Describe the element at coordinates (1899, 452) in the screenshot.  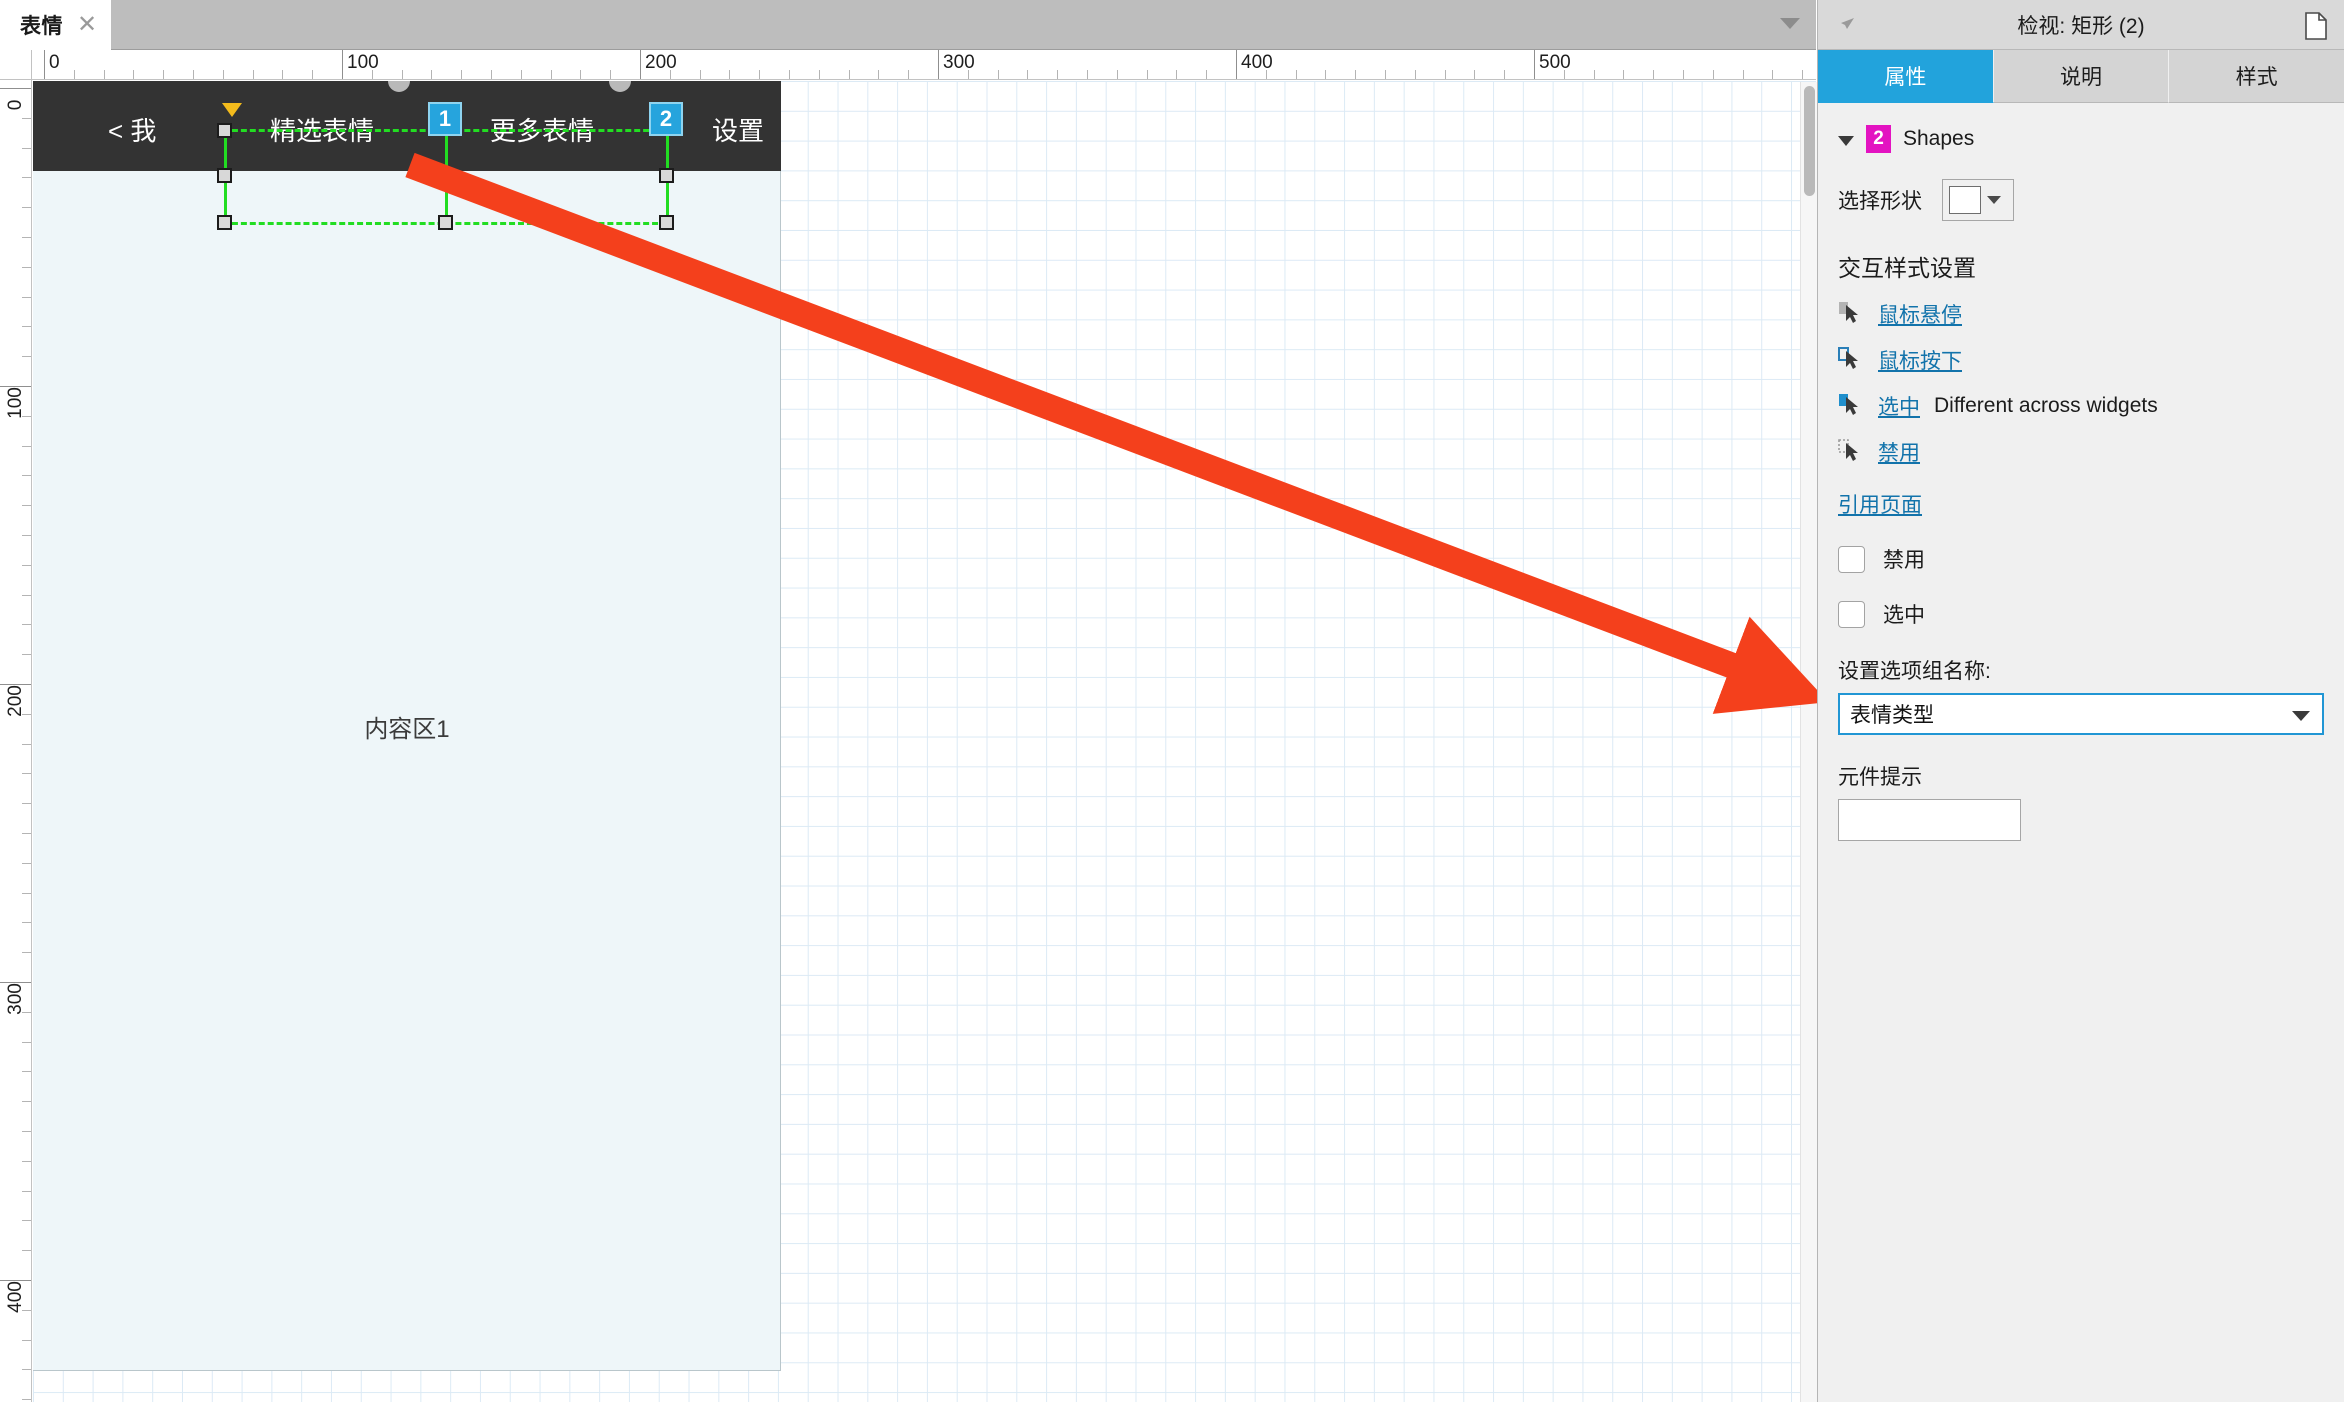
I see `link-disabled-style: 禁用` at that location.